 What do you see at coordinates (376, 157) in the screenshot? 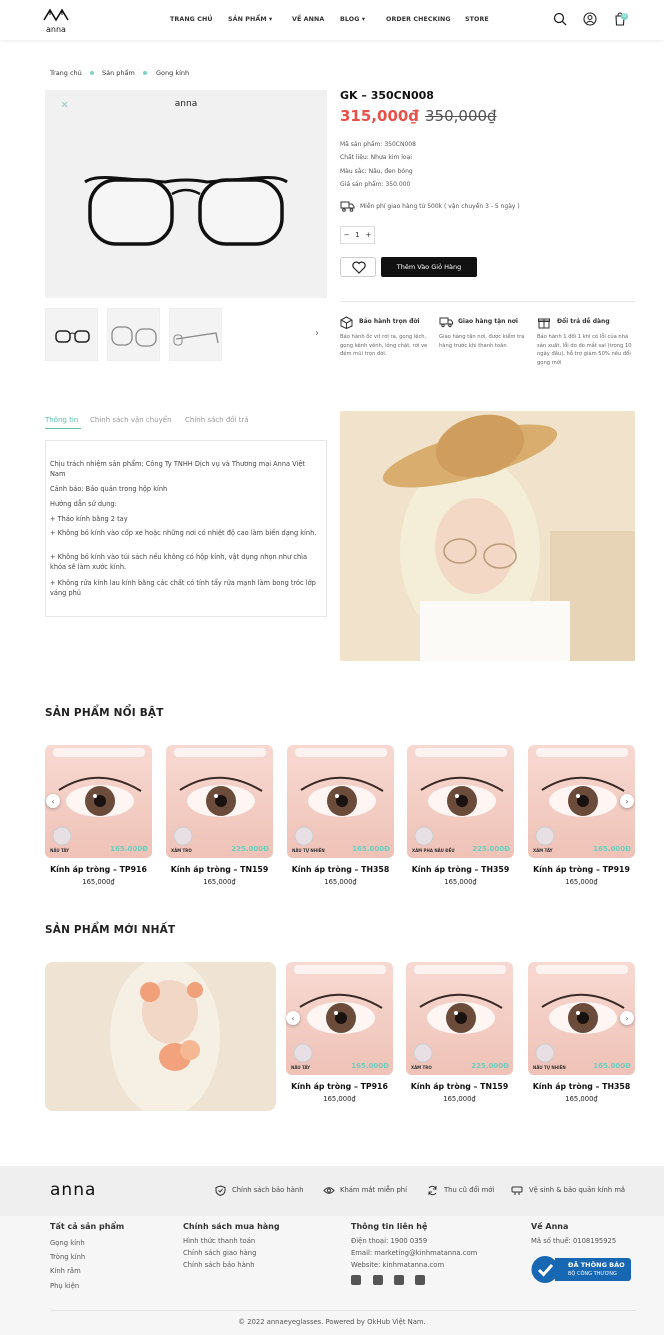
I see `spec-material: Chất liệu: Nhựa kim loại` at bounding box center [376, 157].